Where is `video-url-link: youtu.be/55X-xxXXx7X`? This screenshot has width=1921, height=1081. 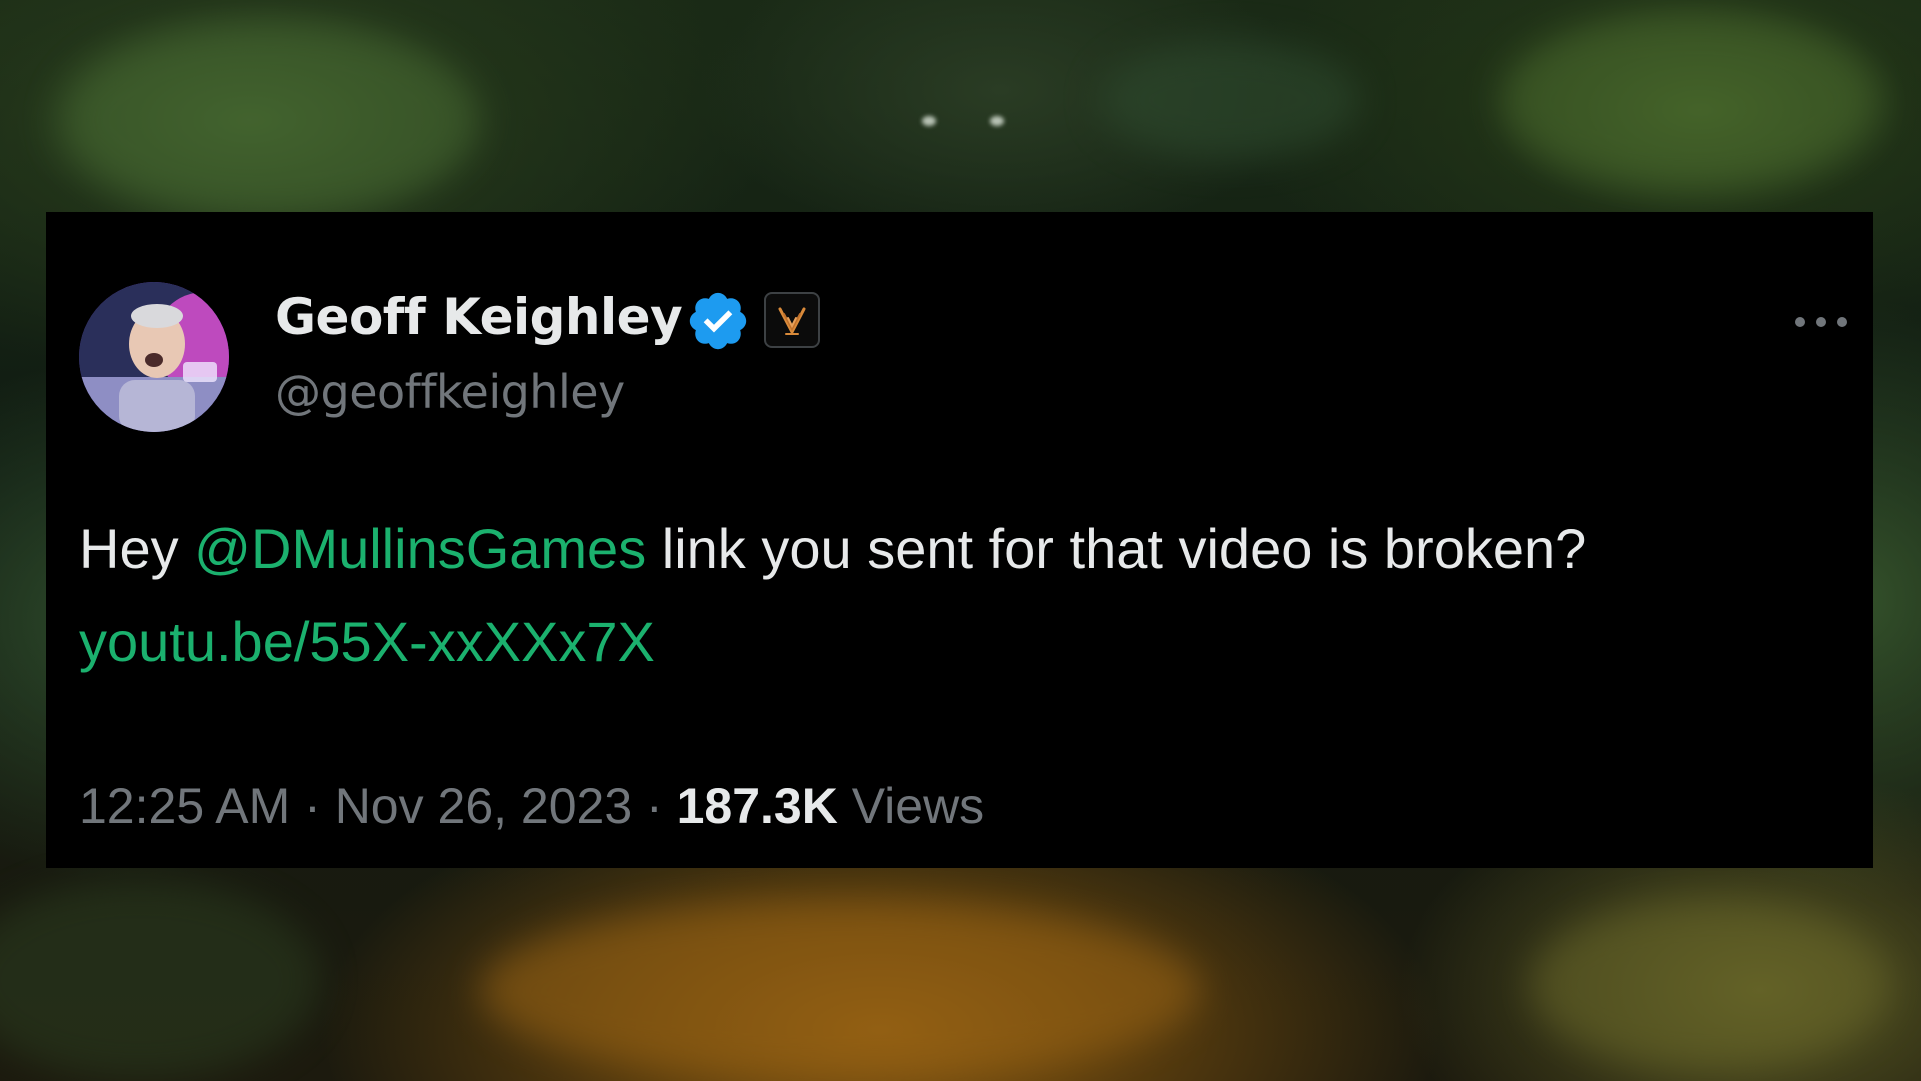
video-url-link: youtu.be/55X-xxXXx7X is located at coordinates (367, 641).